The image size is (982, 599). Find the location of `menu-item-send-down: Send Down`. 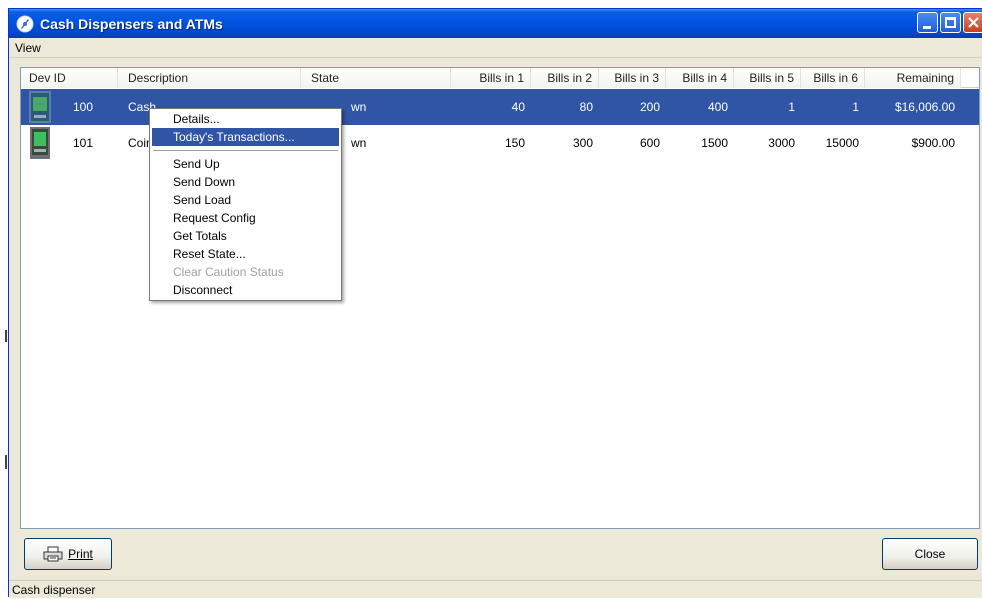

menu-item-send-down: Send Down is located at coordinates (245, 182).